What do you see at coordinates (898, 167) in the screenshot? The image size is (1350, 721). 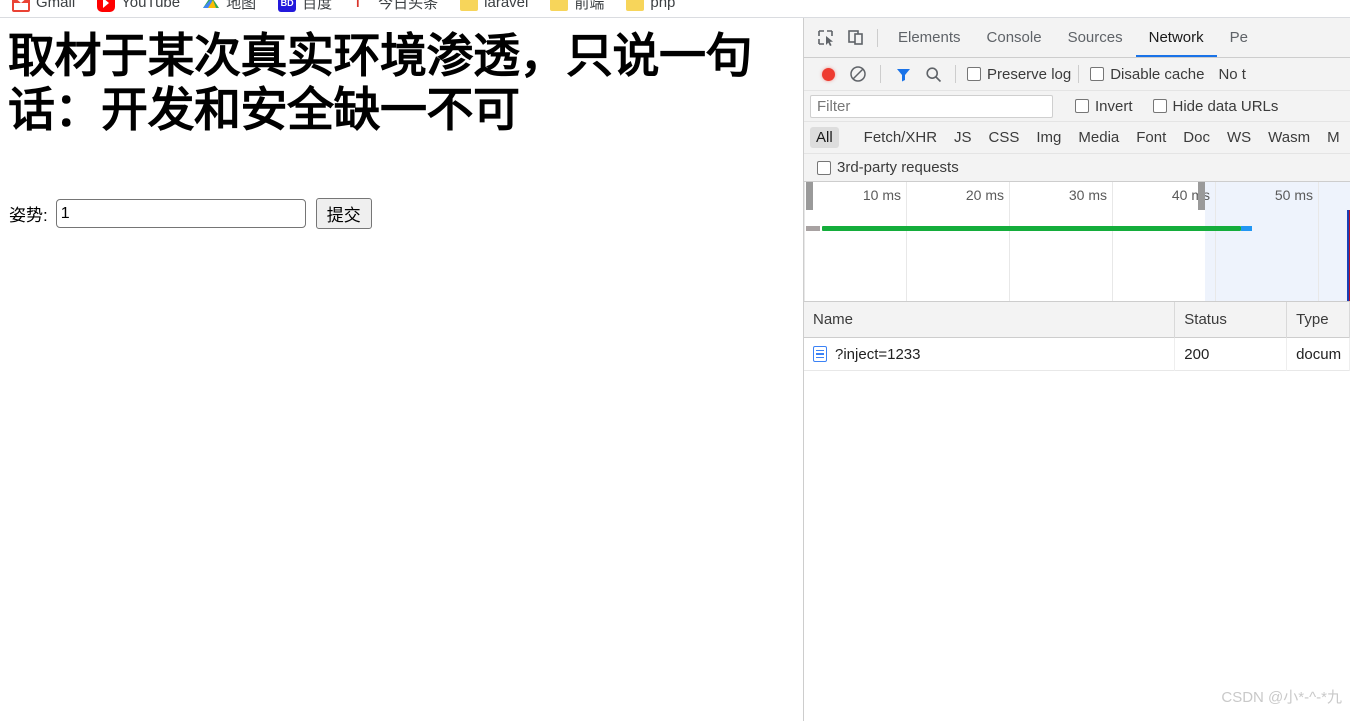 I see `third-party-requests-label: 3rd-party requests` at bounding box center [898, 167].